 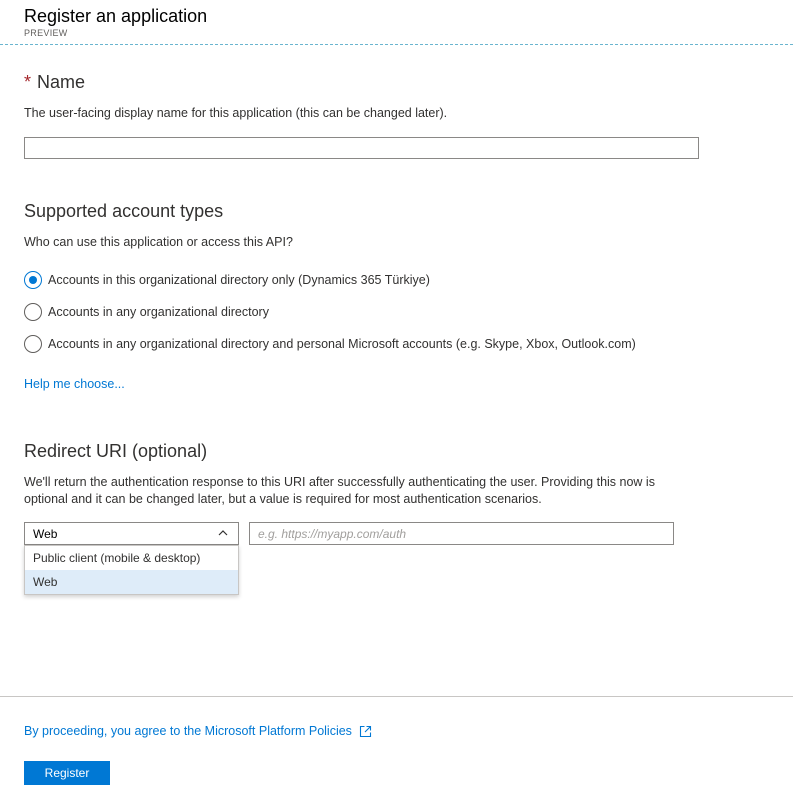 What do you see at coordinates (67, 773) in the screenshot?
I see `register-button: Register` at bounding box center [67, 773].